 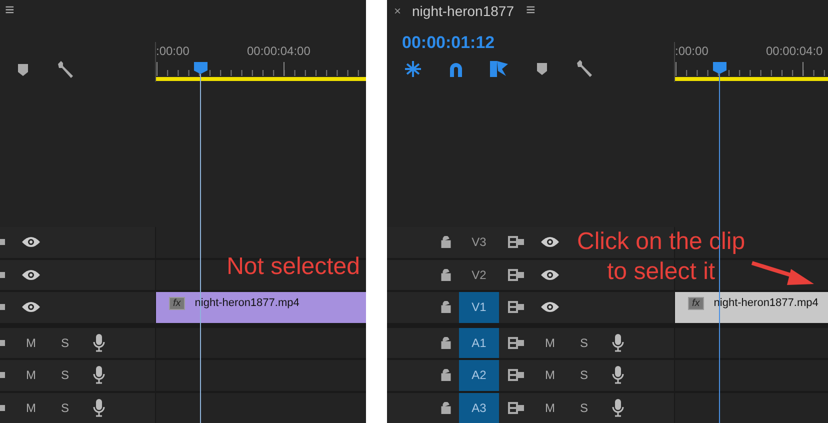 I want to click on close-icon: ×, so click(x=398, y=11).